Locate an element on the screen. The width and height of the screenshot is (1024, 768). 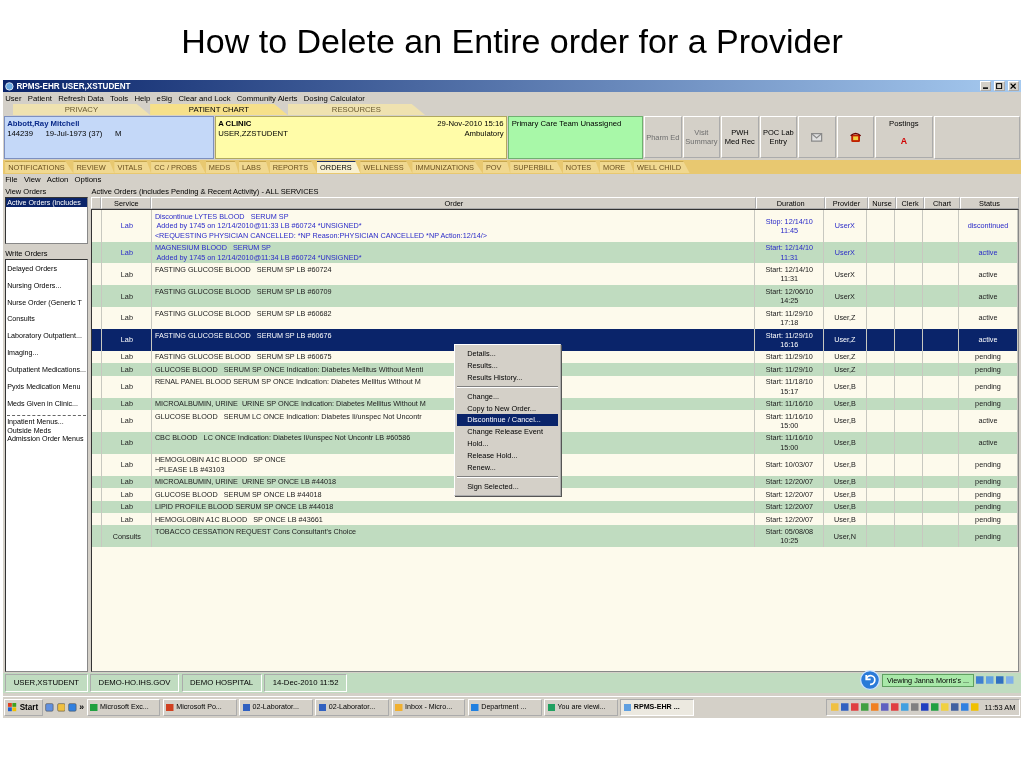
phone-icon is located at coordinates (855, 137).